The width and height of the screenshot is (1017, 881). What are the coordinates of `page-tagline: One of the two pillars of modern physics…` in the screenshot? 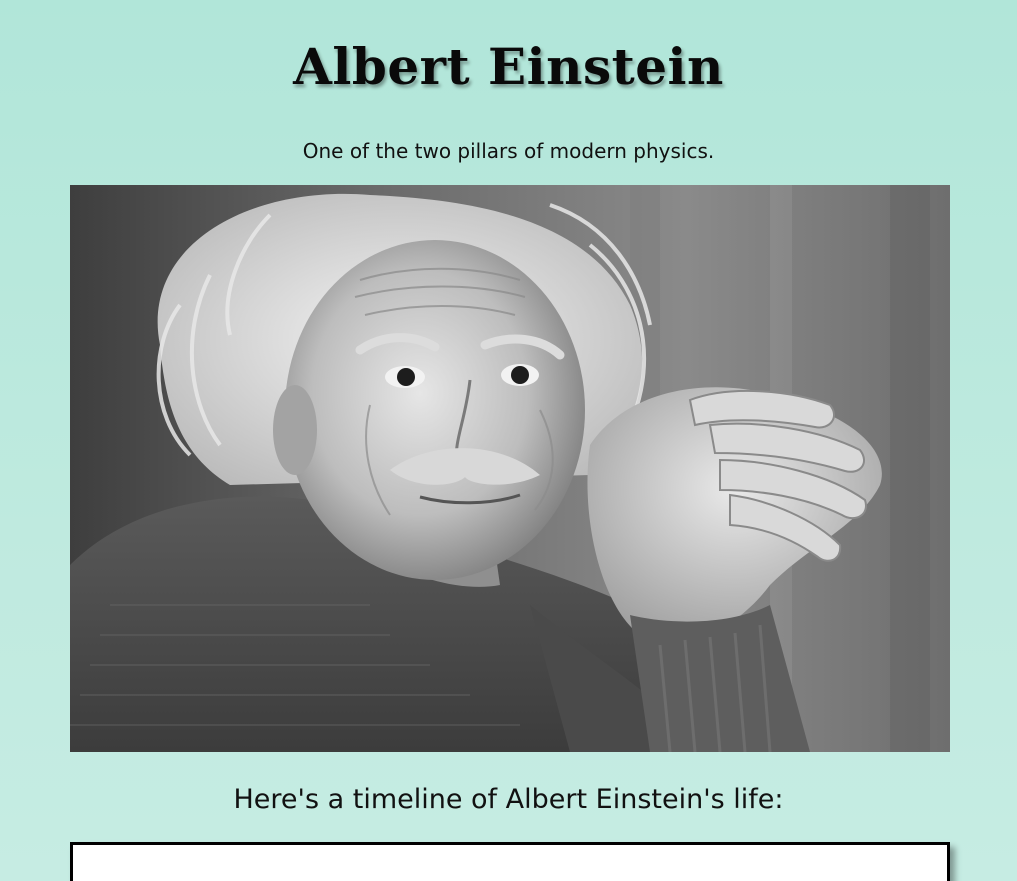 It's located at (508, 151).